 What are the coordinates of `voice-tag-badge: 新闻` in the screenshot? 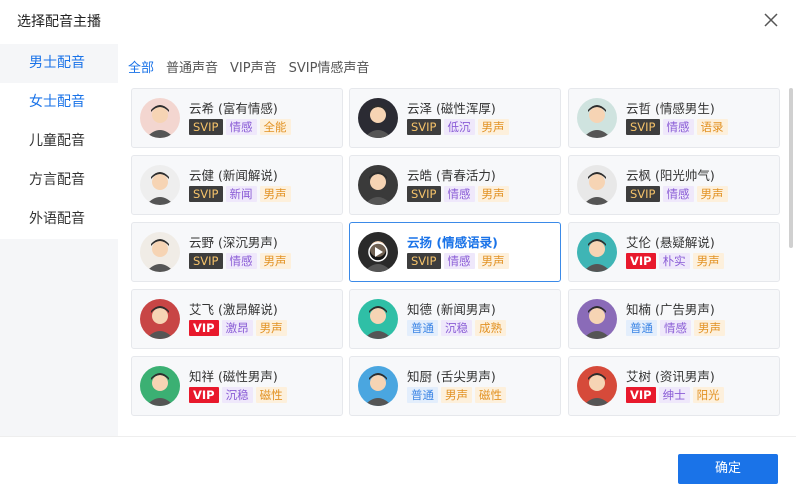 It's located at (241, 194).